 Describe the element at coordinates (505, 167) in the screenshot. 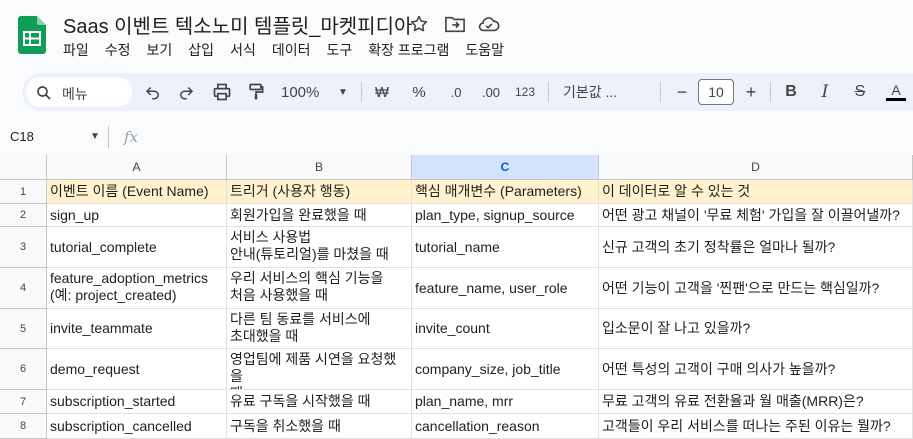

I see `column-header-c: C` at that location.